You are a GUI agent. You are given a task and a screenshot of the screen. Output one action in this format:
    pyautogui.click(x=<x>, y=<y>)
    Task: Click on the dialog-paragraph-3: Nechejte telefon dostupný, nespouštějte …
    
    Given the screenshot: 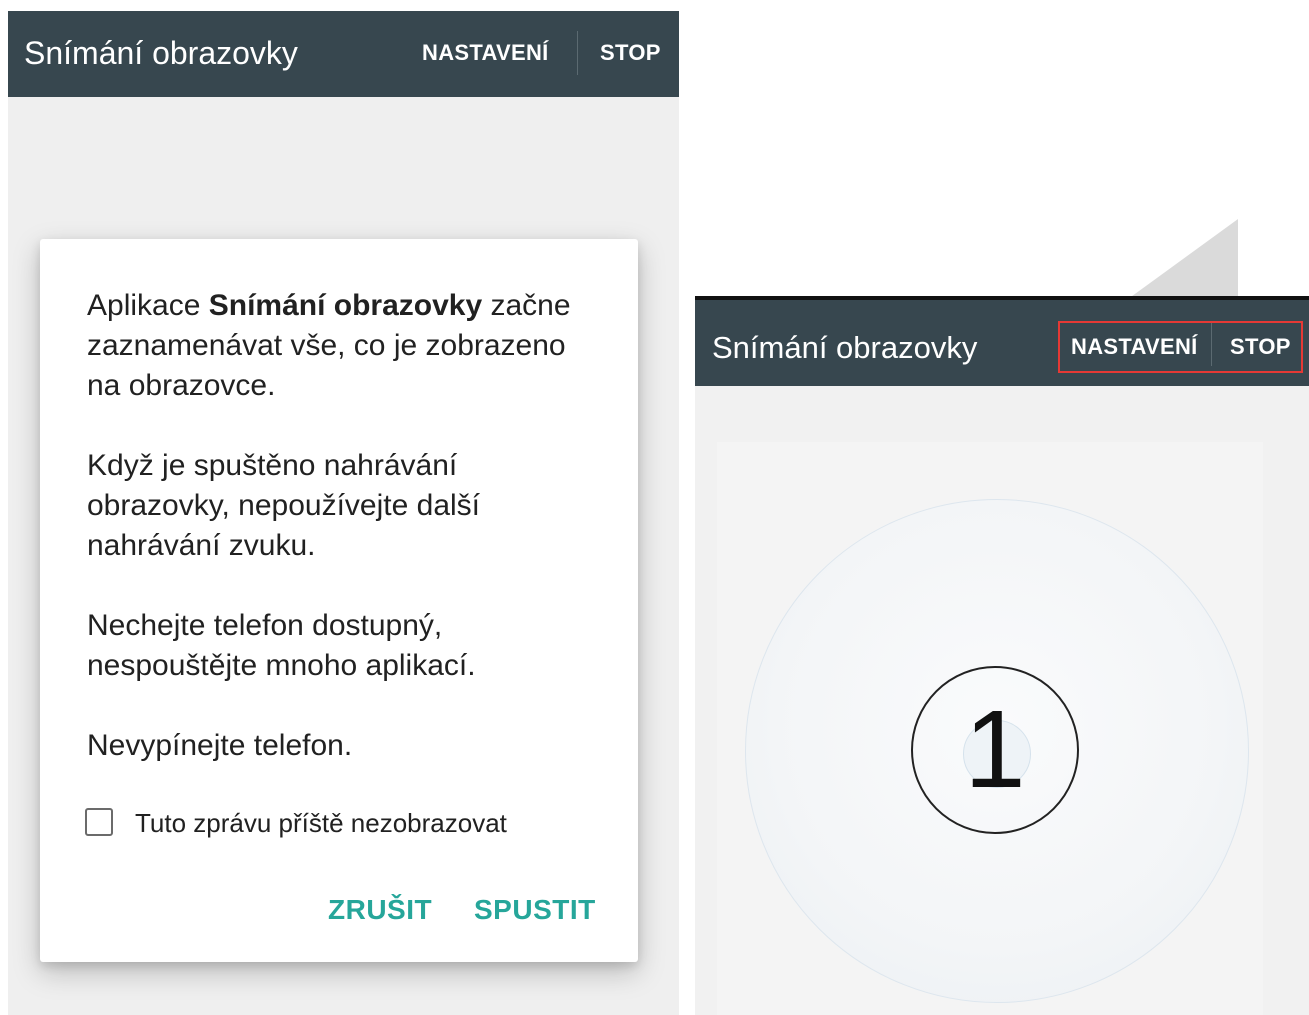 What is the action you would take?
    pyautogui.click(x=281, y=645)
    